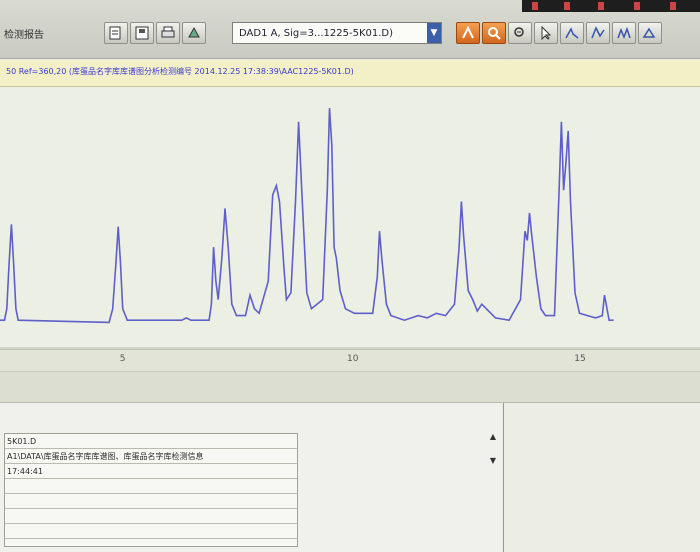  I want to click on x-axis-scrollbar, so click(350, 386).